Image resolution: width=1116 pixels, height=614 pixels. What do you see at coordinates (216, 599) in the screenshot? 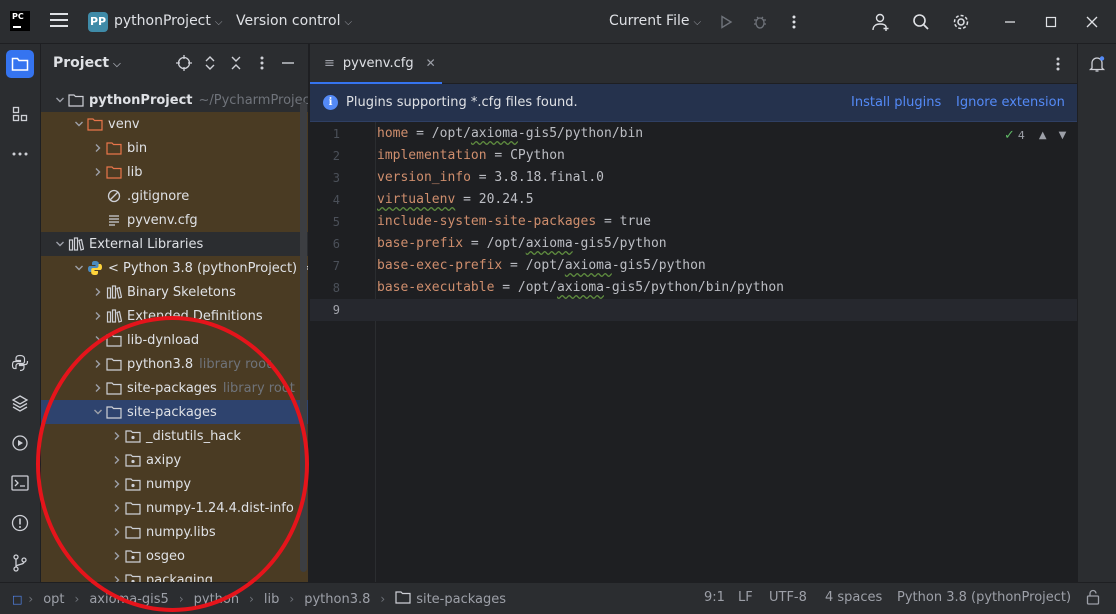
I see `breadcrumb-item: python` at bounding box center [216, 599].